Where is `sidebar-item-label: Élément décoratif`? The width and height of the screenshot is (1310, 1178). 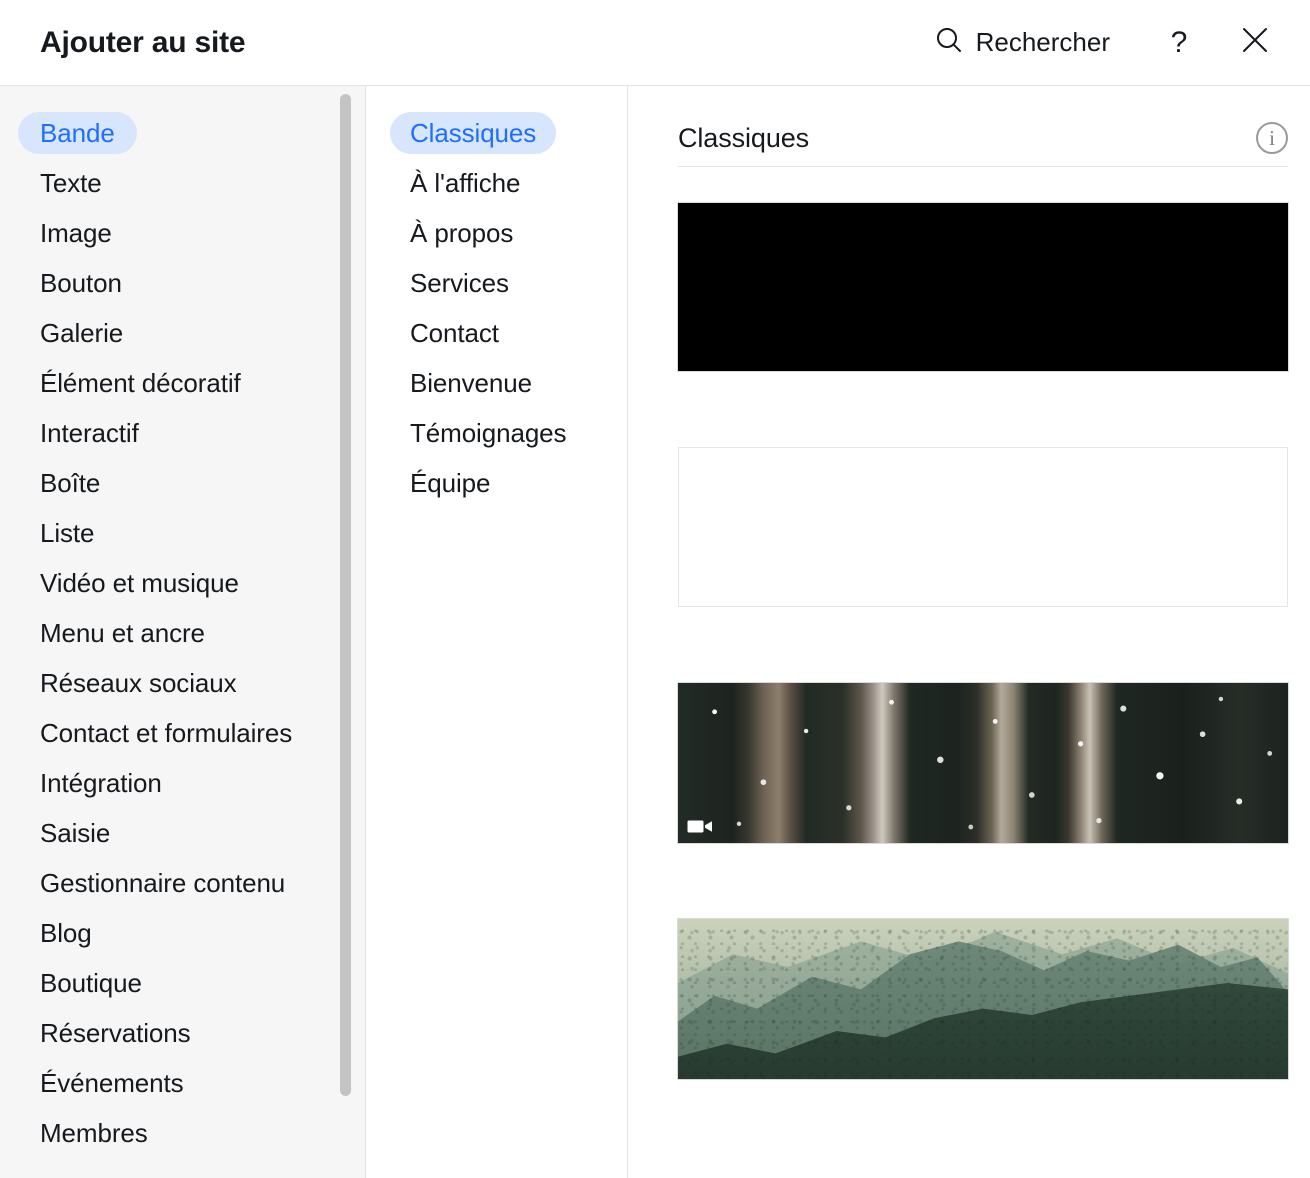
sidebar-item-label: Élément décoratif is located at coordinates (140, 382).